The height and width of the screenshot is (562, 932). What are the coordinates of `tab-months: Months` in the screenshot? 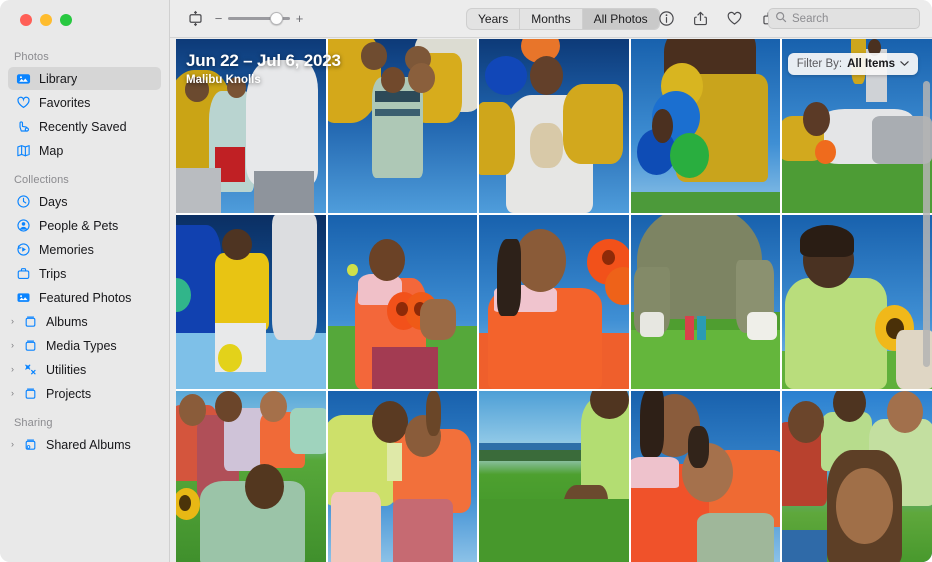 It's located at (551, 18).